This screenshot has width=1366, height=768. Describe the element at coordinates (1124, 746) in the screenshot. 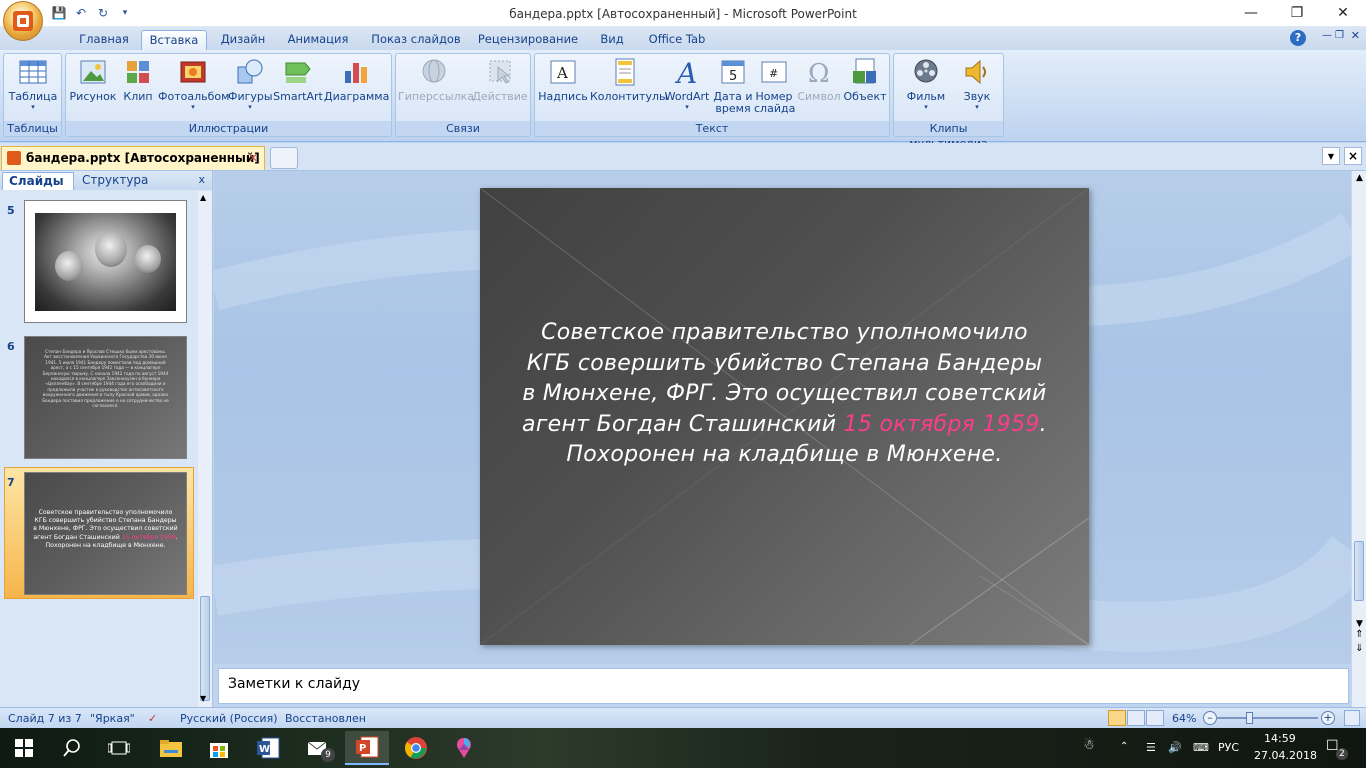

I see `show-hidden-icons-icon: ⌃` at that location.